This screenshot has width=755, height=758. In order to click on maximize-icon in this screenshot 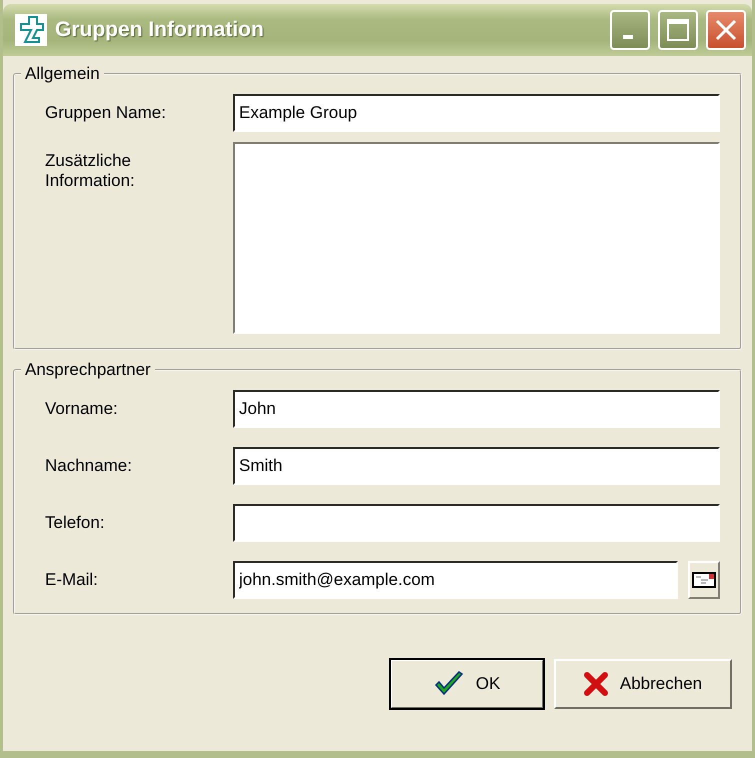, I will do `click(678, 30)`.